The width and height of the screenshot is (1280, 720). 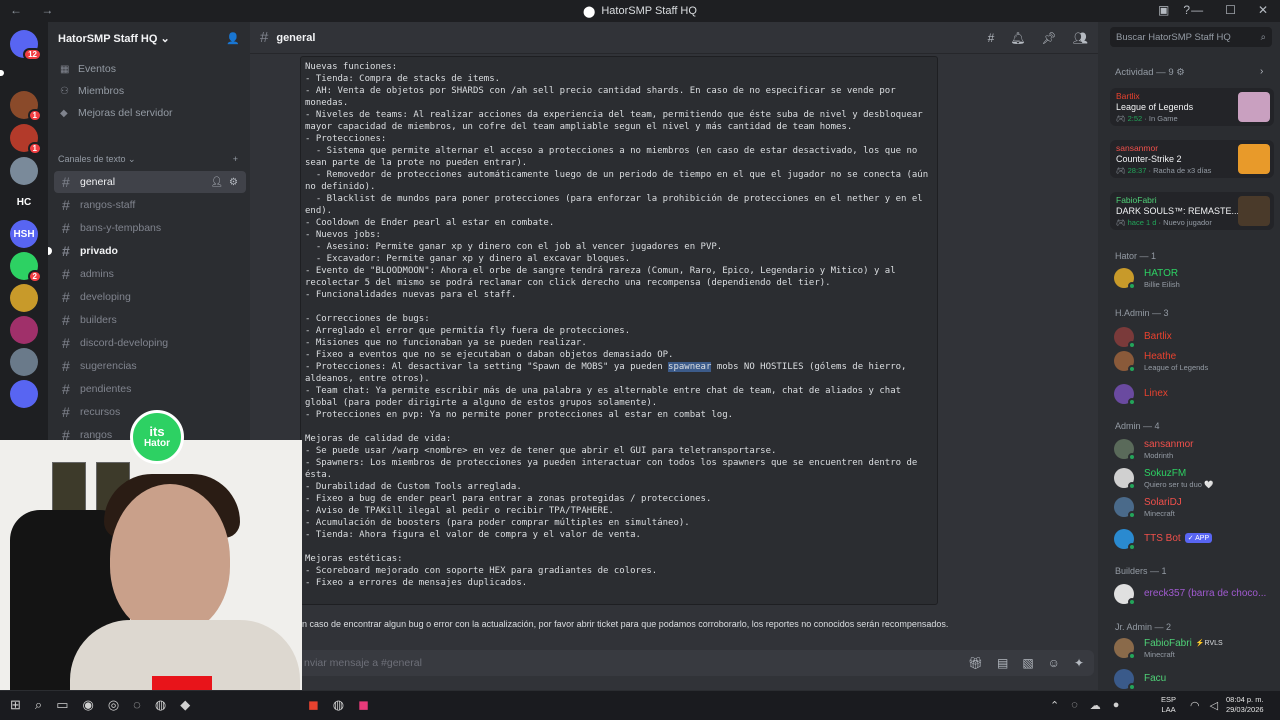 What do you see at coordinates (1074, 705) in the screenshot?
I see `network-icon: ◌` at bounding box center [1074, 705].